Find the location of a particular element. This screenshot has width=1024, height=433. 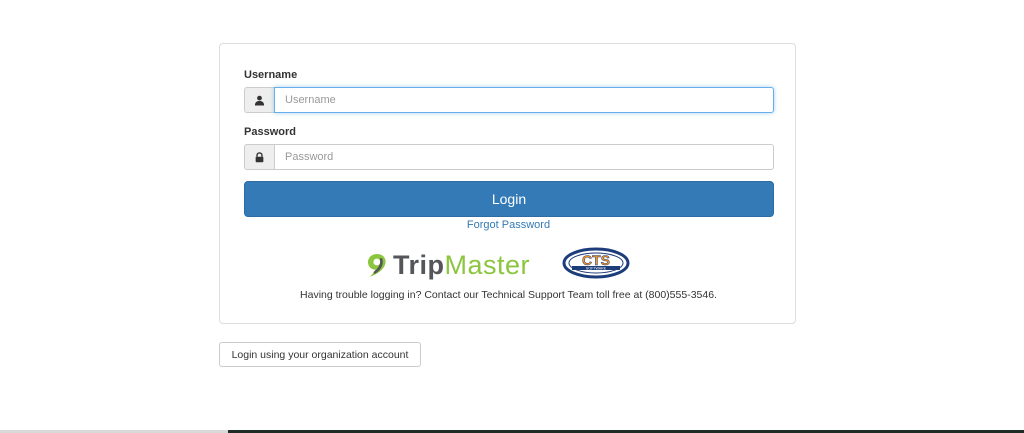

tripmaster-logo: Trip Master is located at coordinates (447, 266).